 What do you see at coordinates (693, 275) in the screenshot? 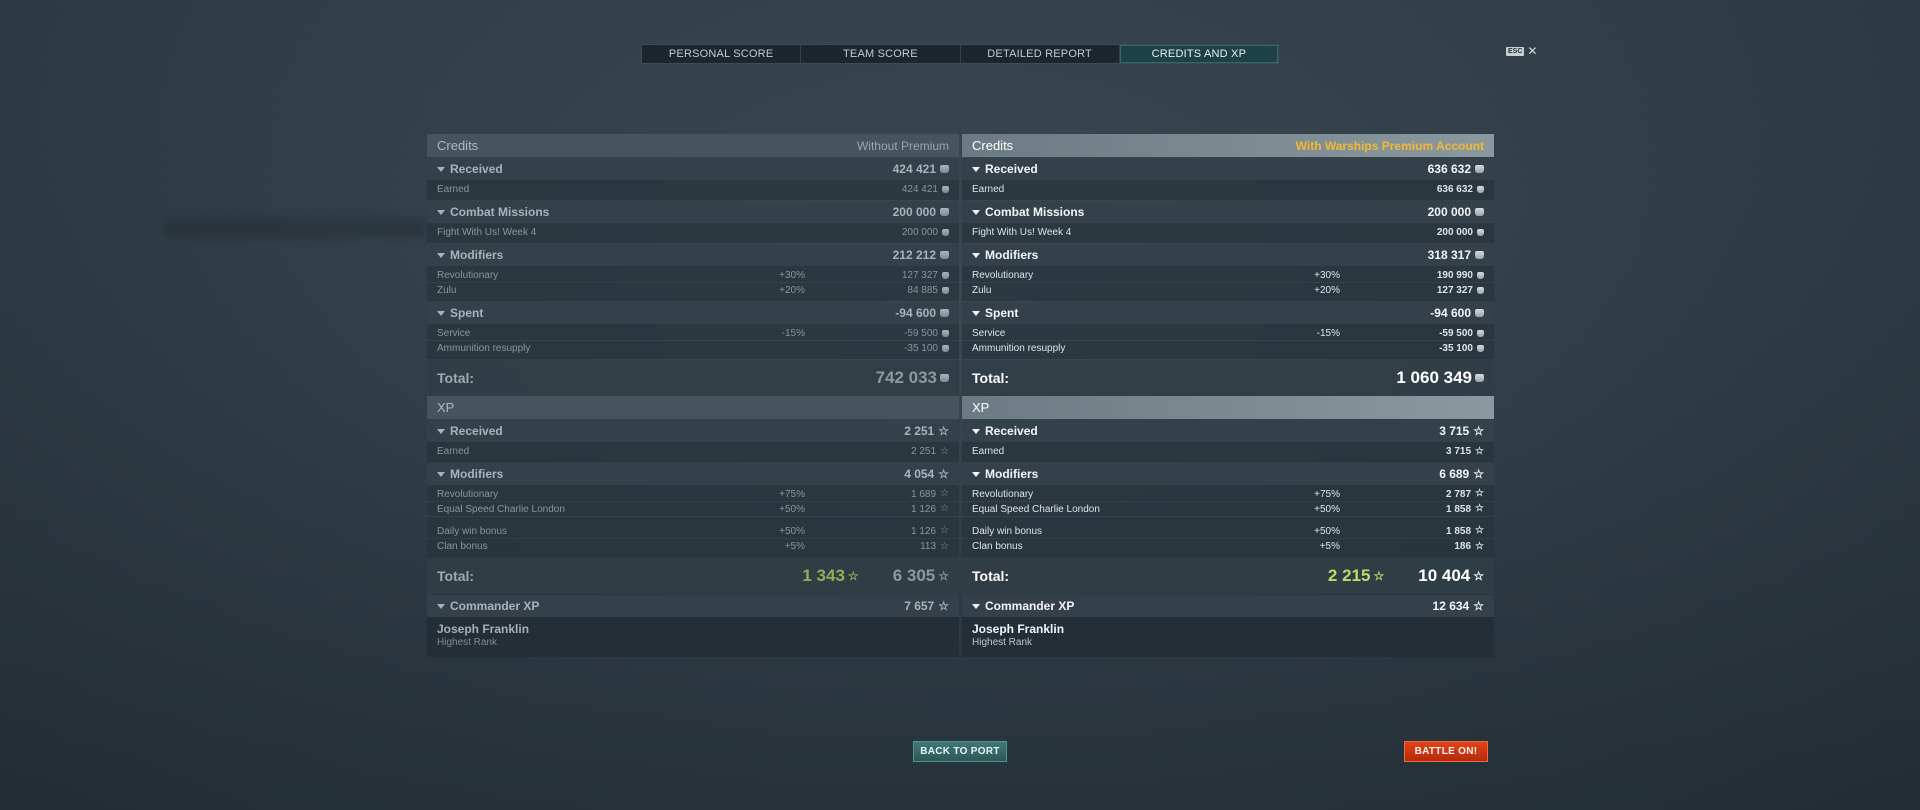
I see `list-item: Revolutionary +30% 127 327` at bounding box center [693, 275].